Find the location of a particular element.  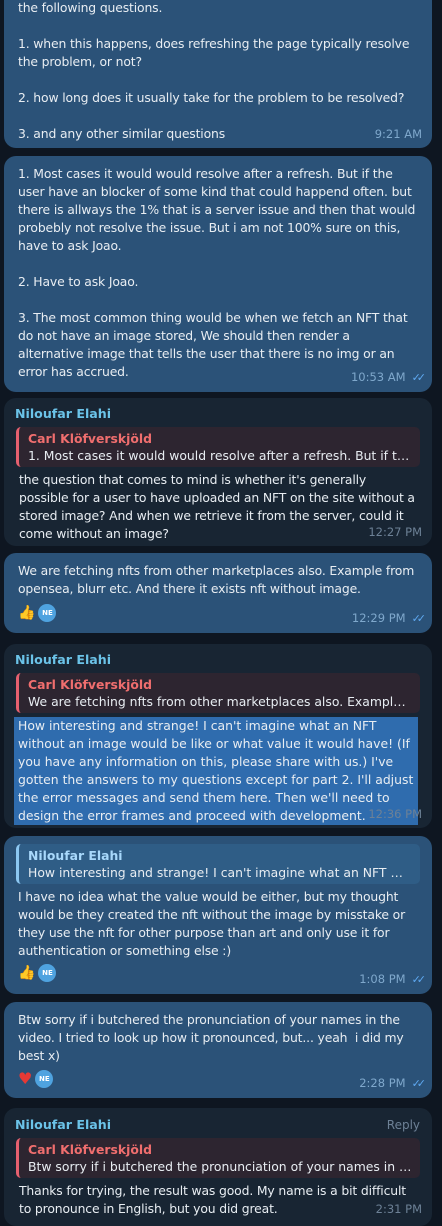

message-time: 12:29 PM ✓✓ is located at coordinates (389, 618).